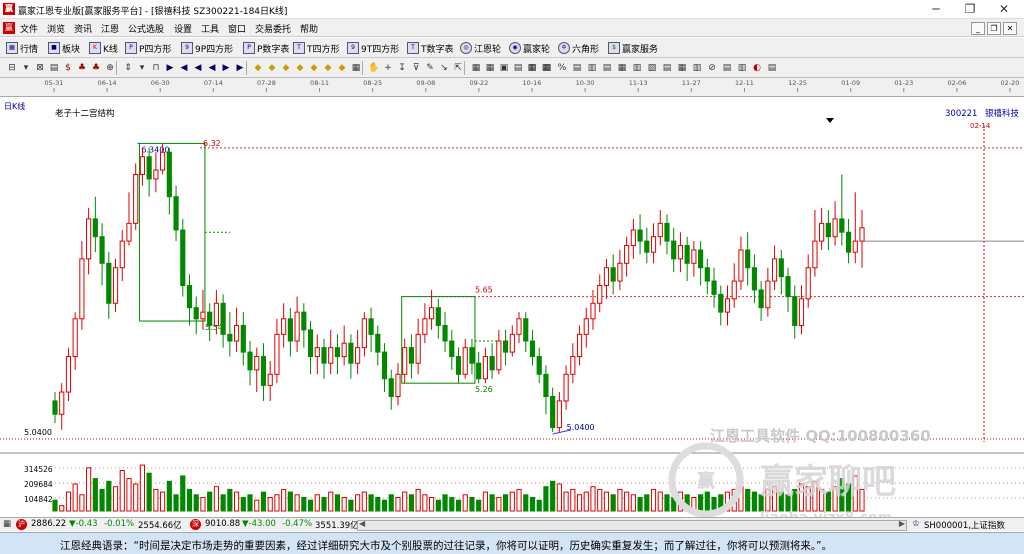  Describe the element at coordinates (56, 28) in the screenshot. I see `menu-browse: 浏览` at that location.